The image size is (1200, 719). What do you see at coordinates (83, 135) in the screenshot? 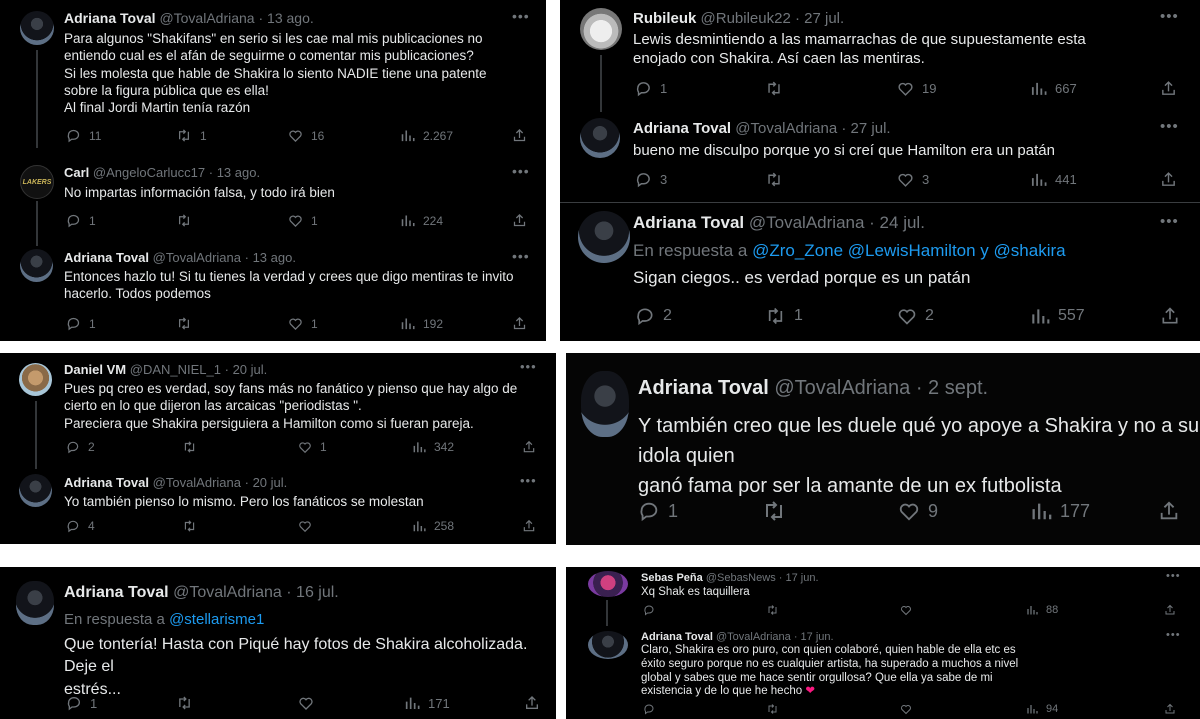
I see `reply-button: 11` at bounding box center [83, 135].